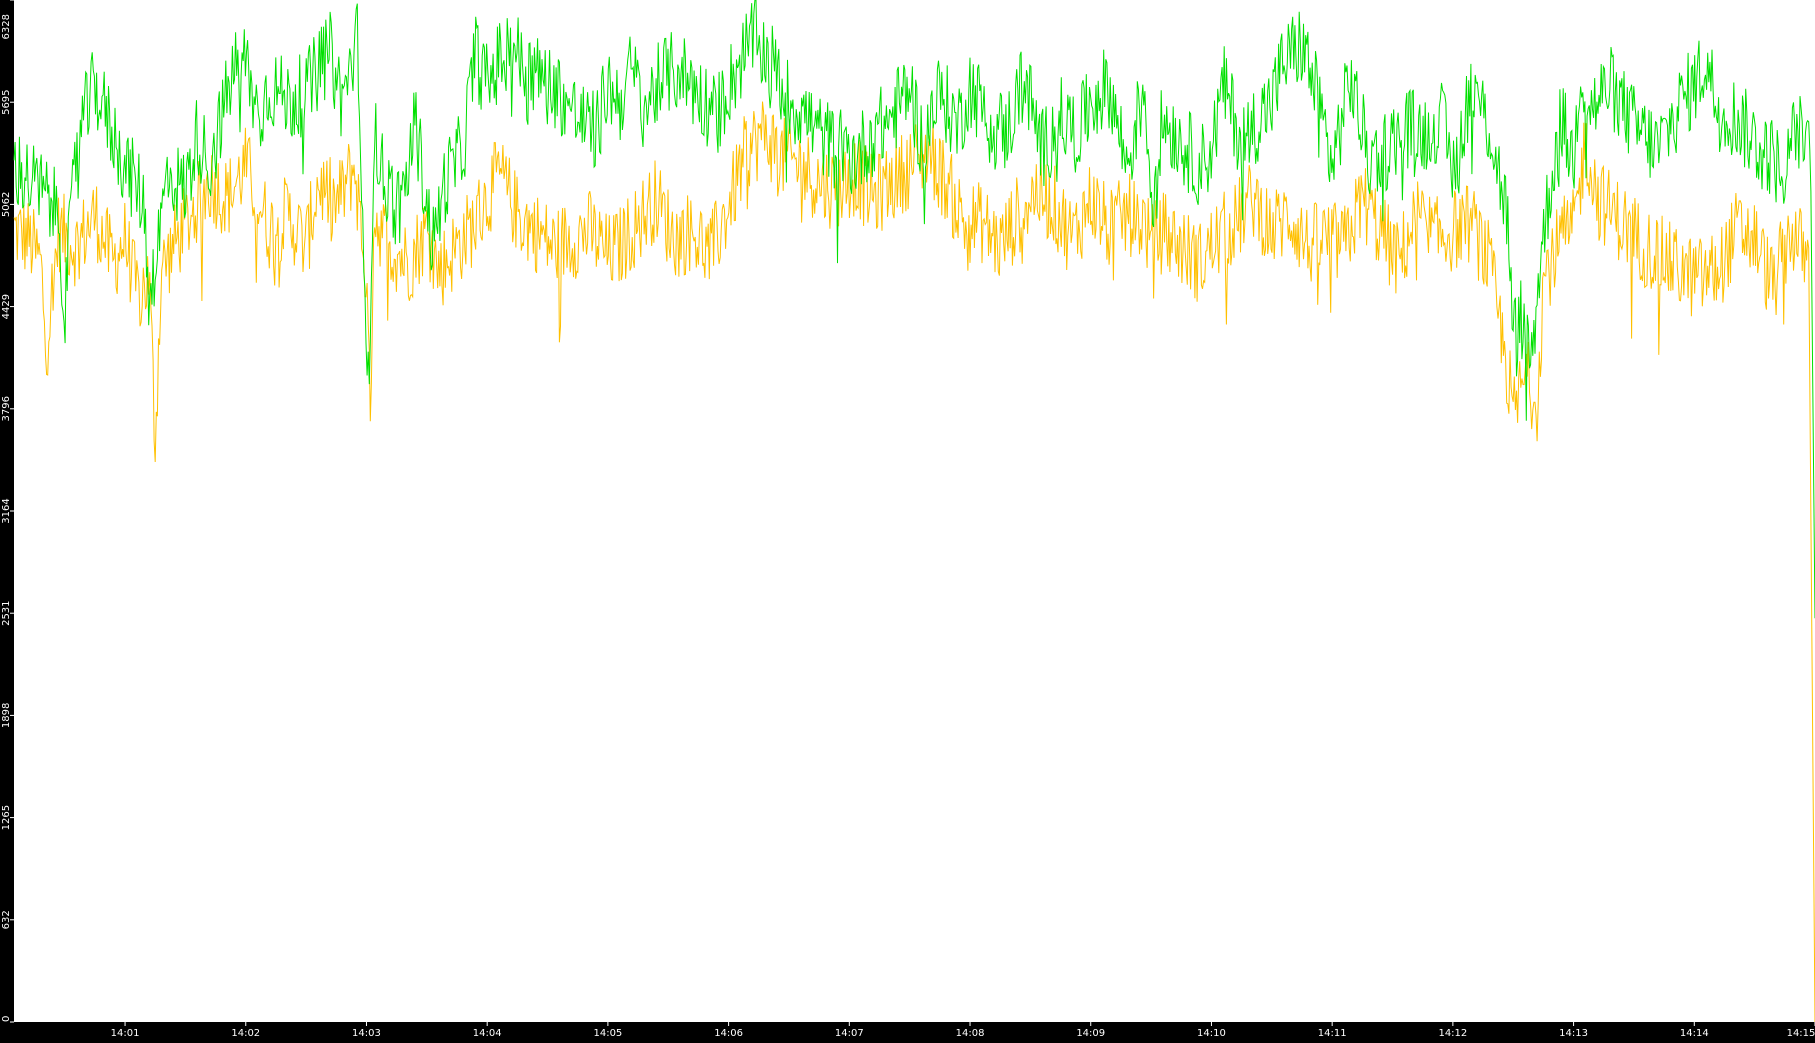 Image resolution: width=1815 pixels, height=1043 pixels. What do you see at coordinates (1211, 1033) in the screenshot?
I see `x-tick-label: 14:10` at bounding box center [1211, 1033].